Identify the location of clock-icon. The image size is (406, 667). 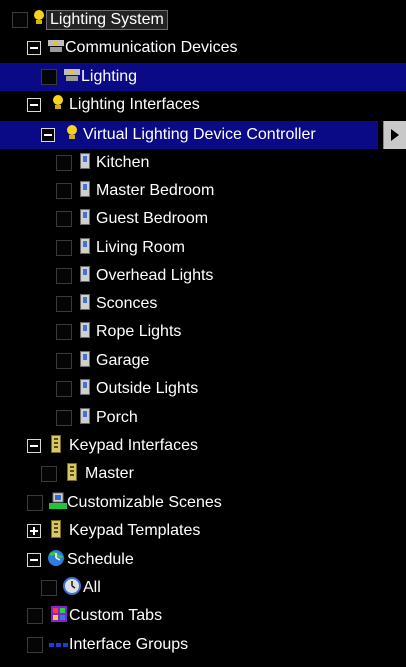
(72, 588).